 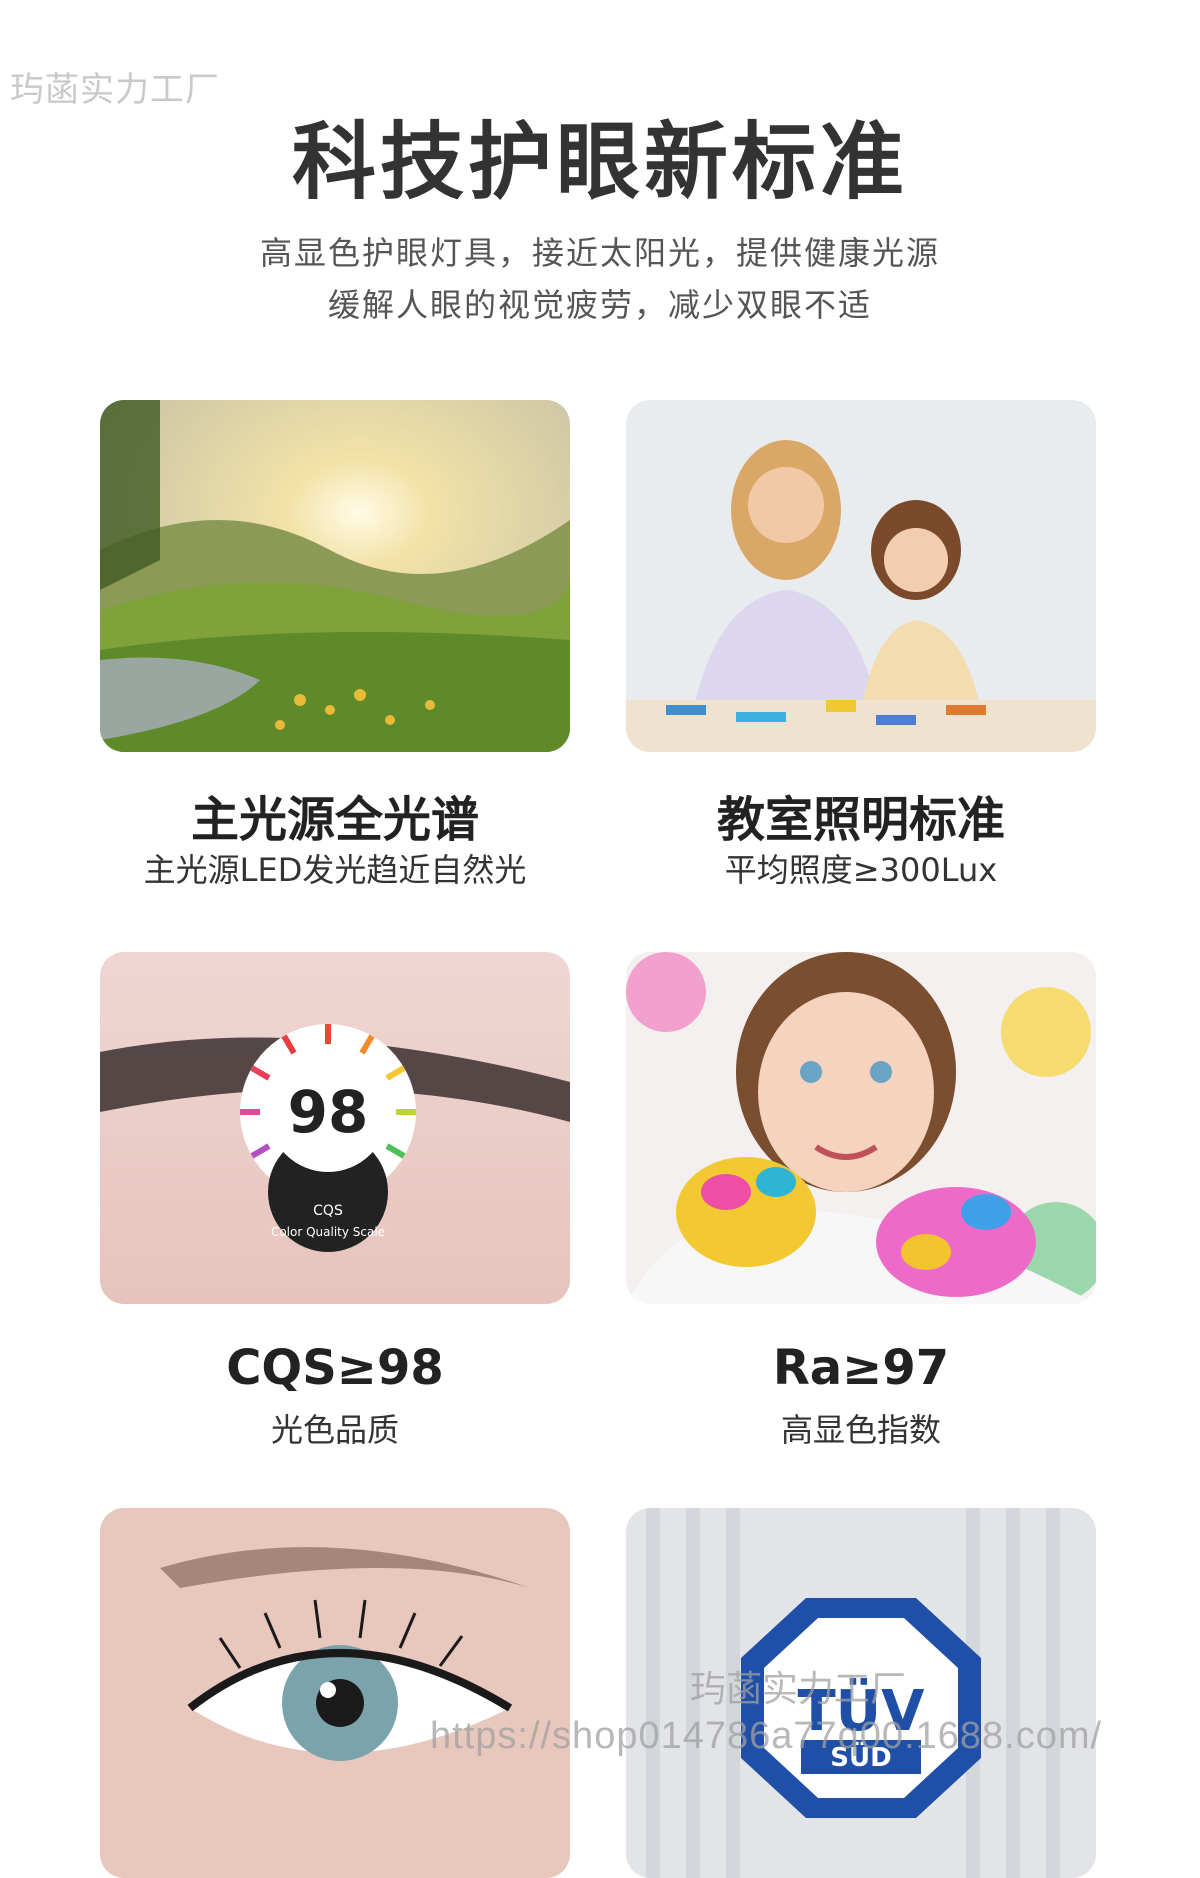 I want to click on page-subtitle-line2: 缓解人眼的视觉疲劳，减少双眼不适, so click(x=599, y=305).